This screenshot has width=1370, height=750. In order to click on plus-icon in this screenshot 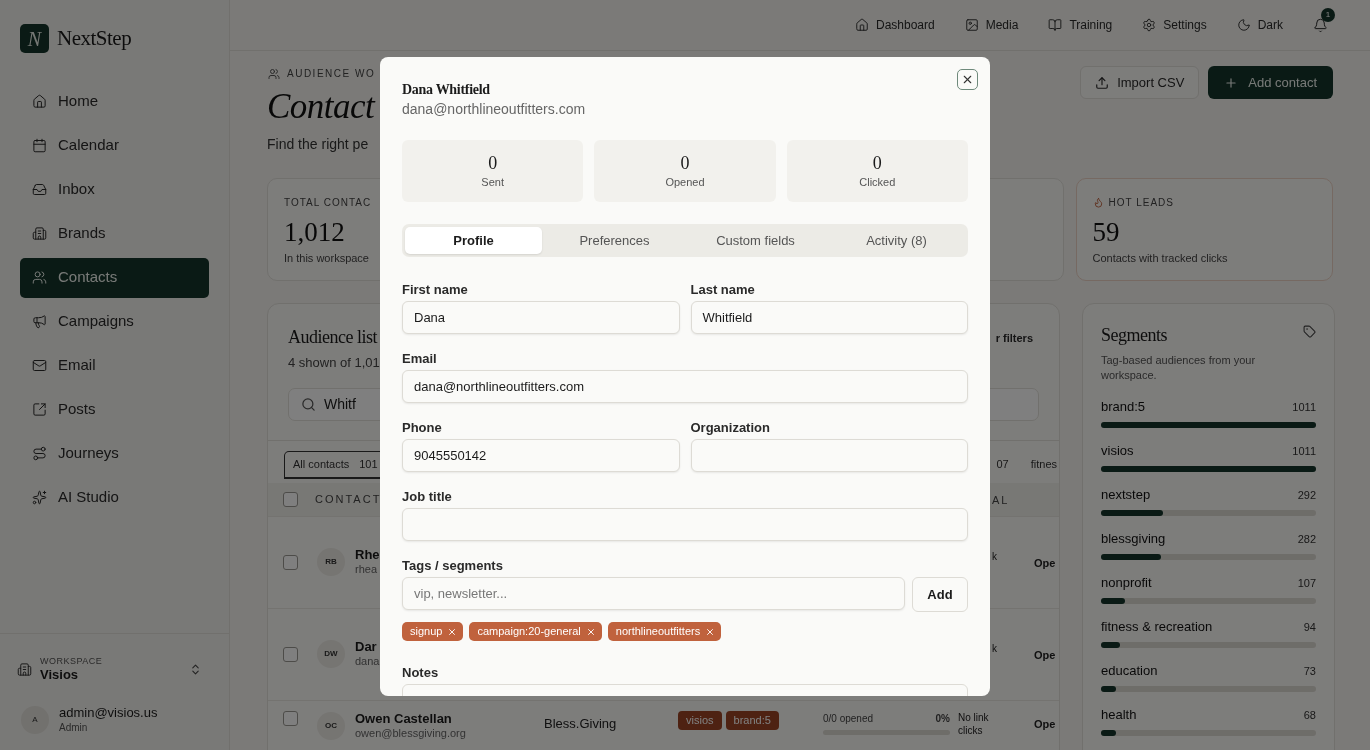, I will do `click(1231, 82)`.